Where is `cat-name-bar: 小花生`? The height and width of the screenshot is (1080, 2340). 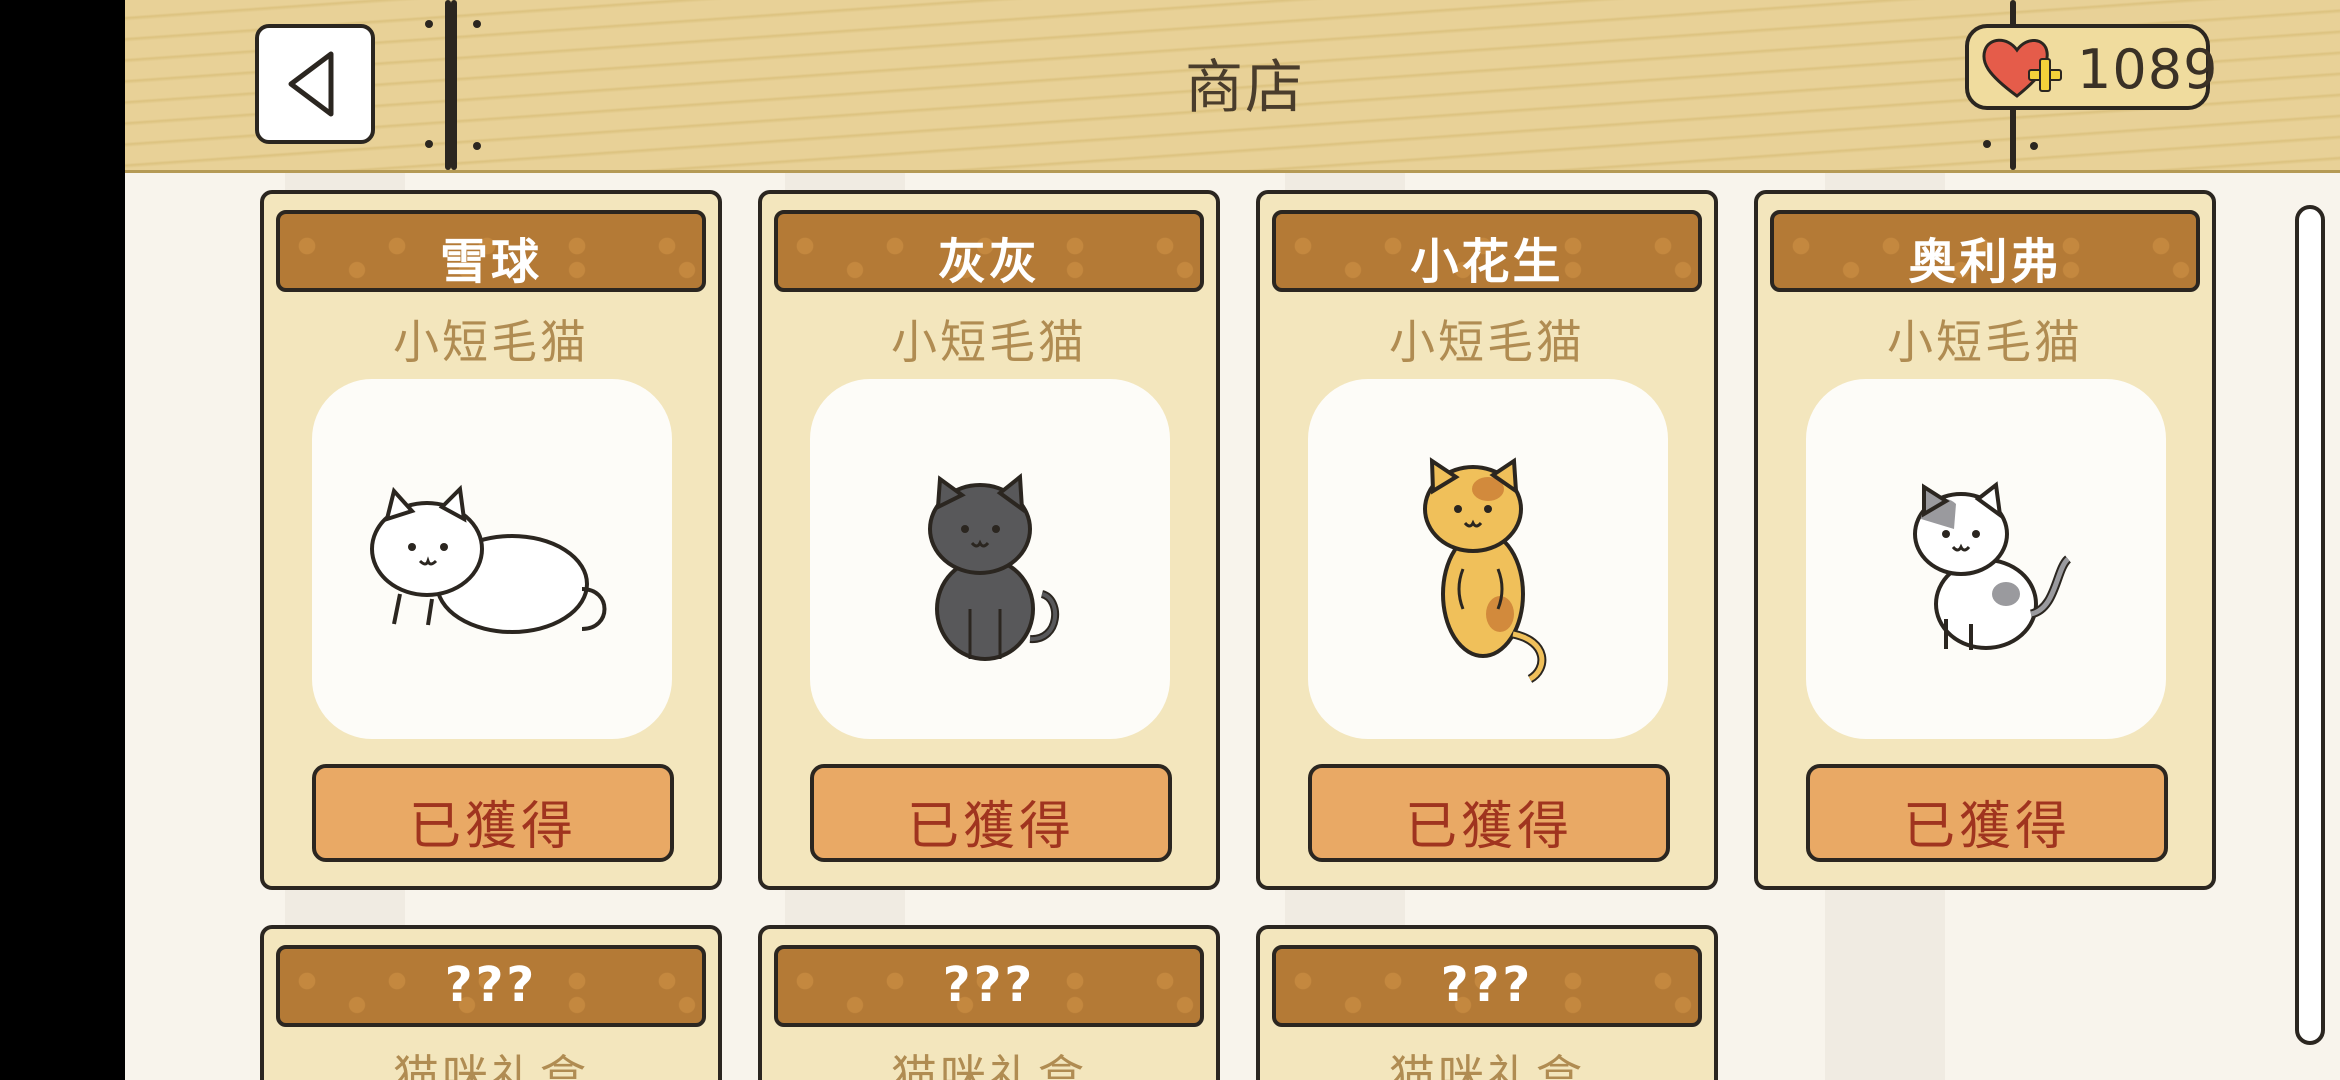
cat-name-bar: 小花生 is located at coordinates (1487, 251).